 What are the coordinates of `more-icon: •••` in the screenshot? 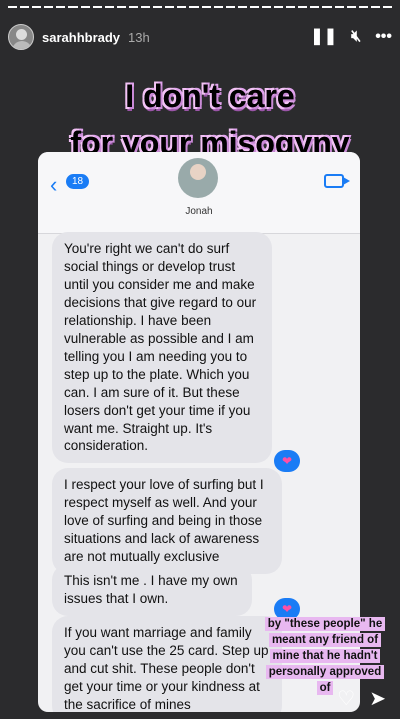 It's located at (383, 37).